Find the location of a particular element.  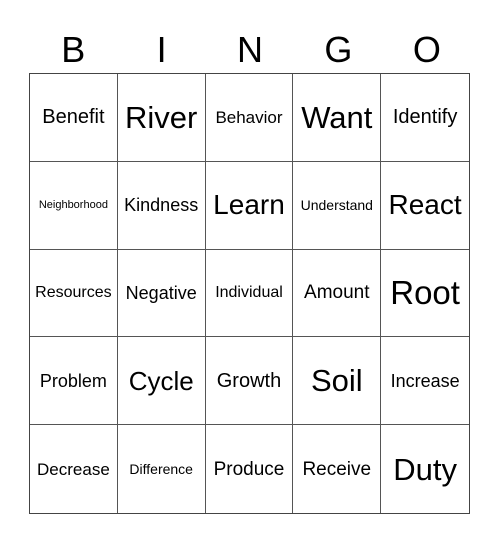

bingo-cell: Identify is located at coordinates (425, 118).